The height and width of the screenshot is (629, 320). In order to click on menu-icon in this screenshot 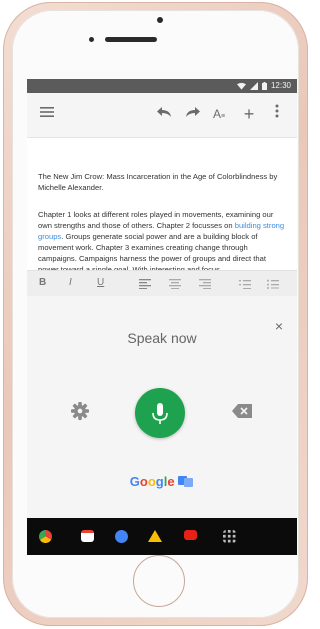, I will do `click(47, 114)`.